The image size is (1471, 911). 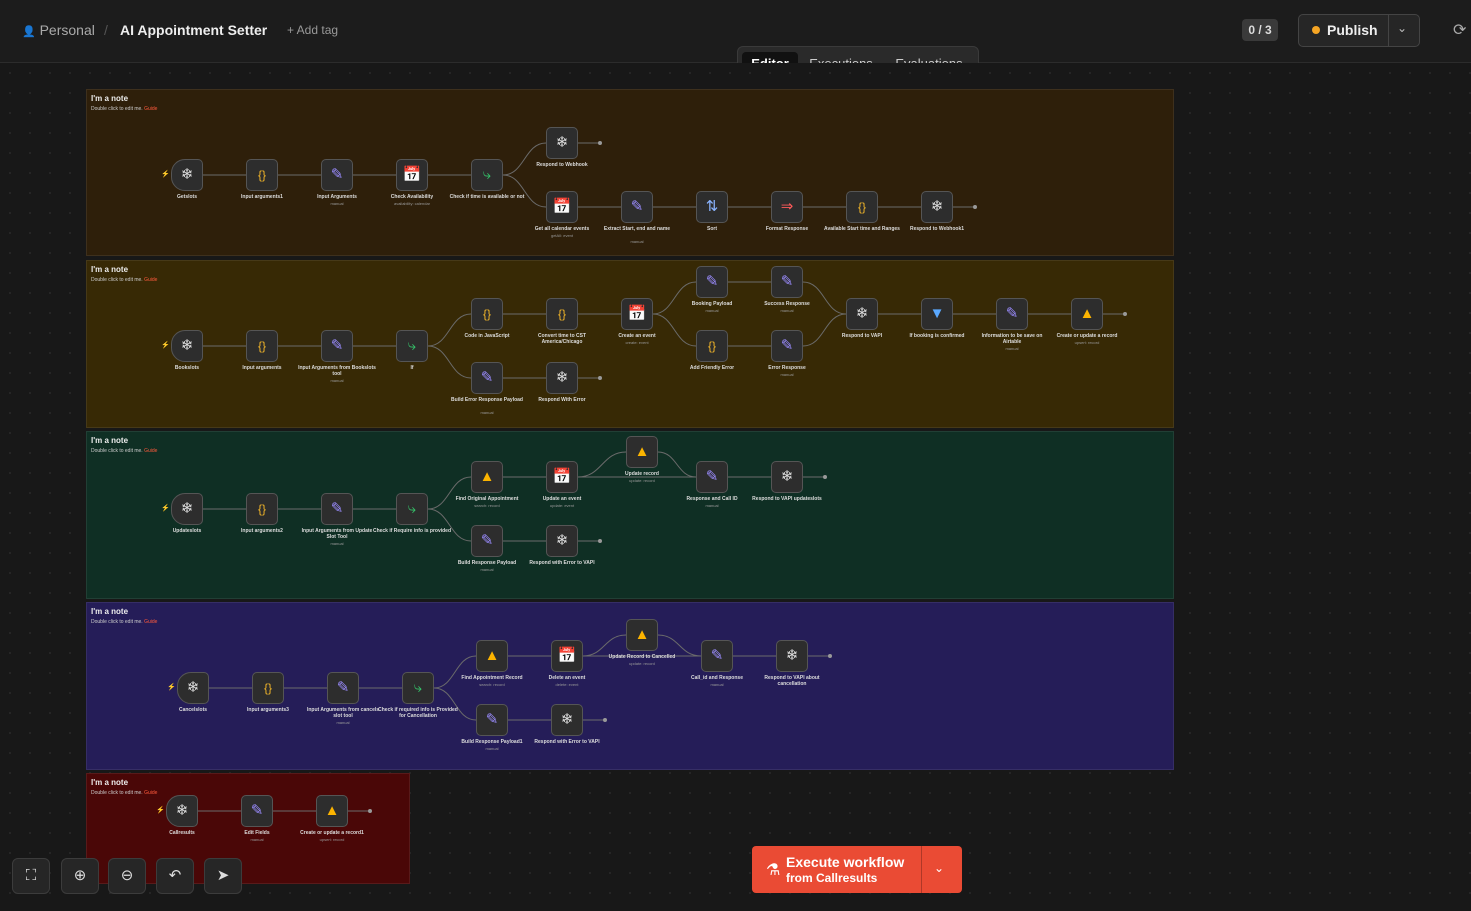 What do you see at coordinates (312, 30) in the screenshot?
I see `add-tag-button: + Add tag` at bounding box center [312, 30].